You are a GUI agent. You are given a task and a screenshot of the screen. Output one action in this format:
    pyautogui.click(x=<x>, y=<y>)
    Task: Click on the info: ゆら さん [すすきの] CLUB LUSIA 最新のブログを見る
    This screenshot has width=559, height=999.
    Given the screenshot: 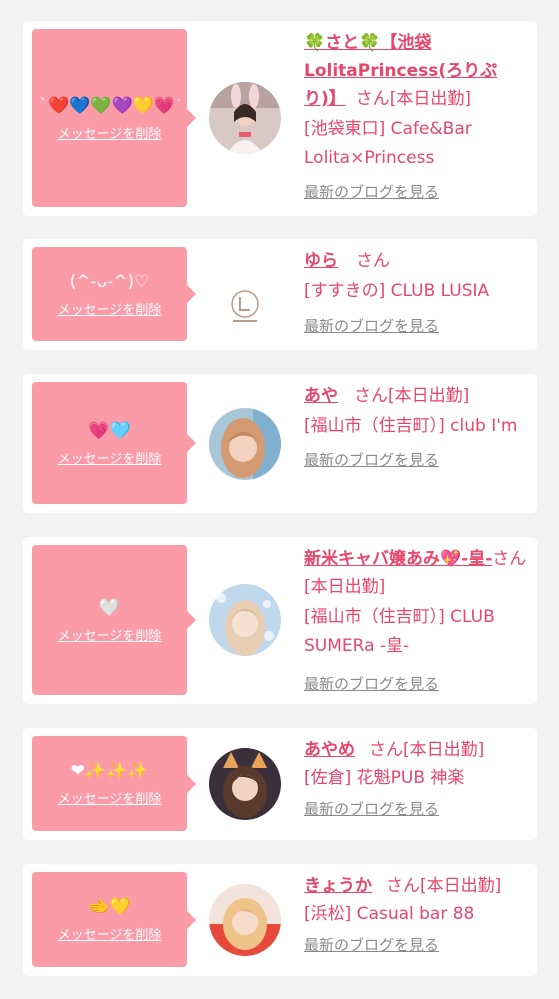 What is the action you would take?
    pyautogui.click(x=417, y=292)
    